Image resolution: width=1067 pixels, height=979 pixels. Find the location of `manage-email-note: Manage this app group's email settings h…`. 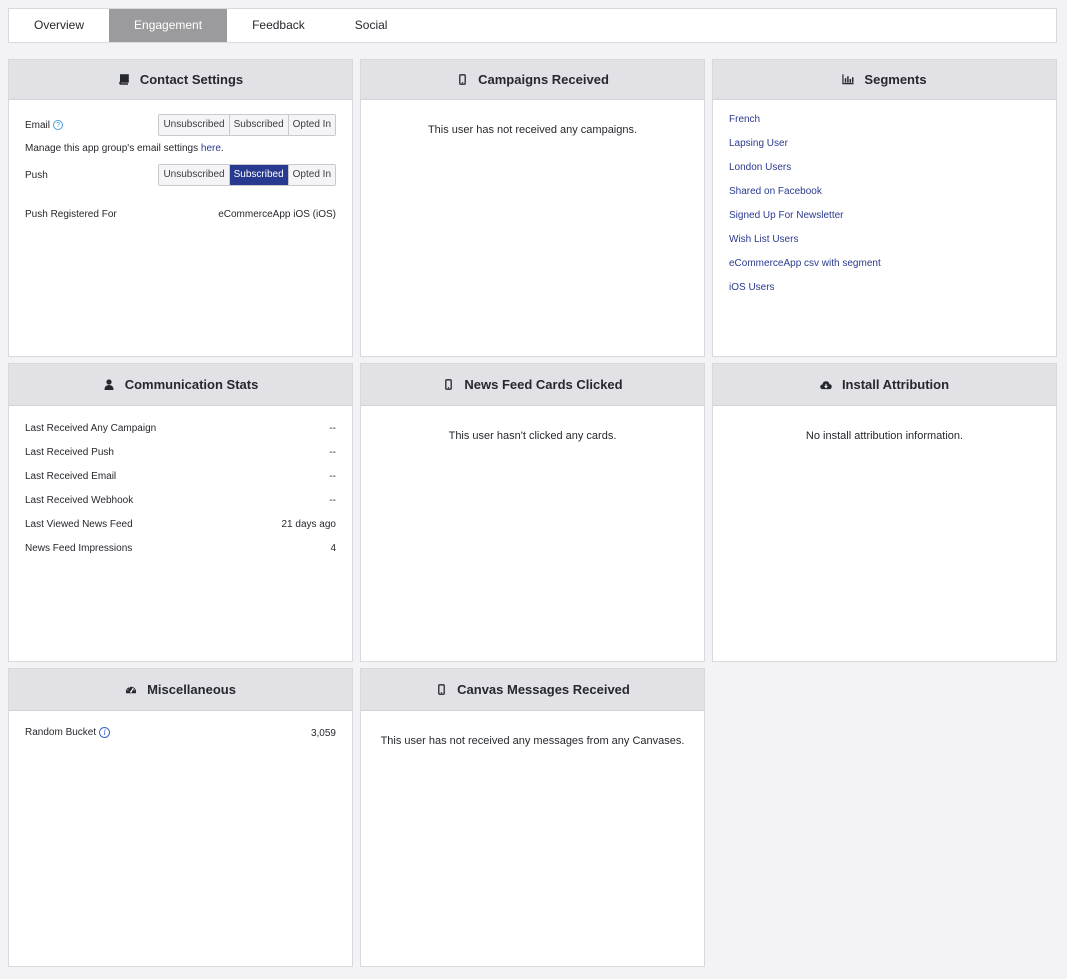

manage-email-note: Manage this app group's email settings h… is located at coordinates (124, 148).